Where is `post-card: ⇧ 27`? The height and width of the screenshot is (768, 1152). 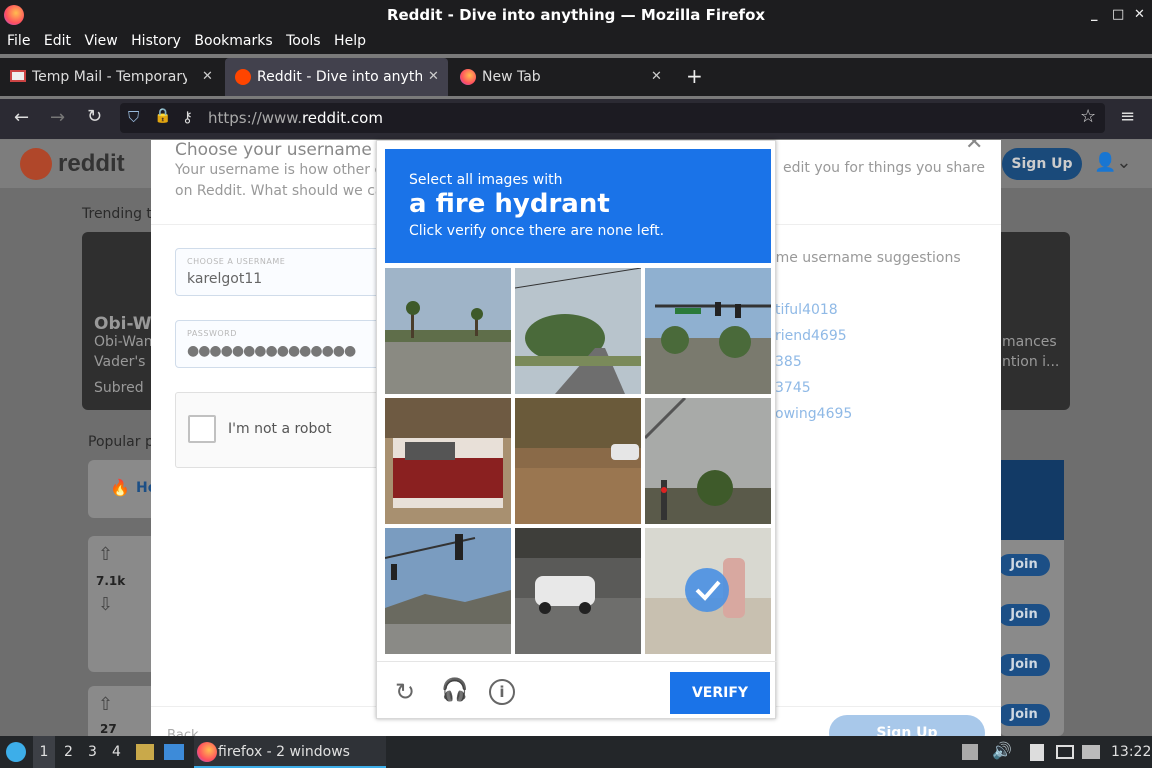
post-card: ⇧ 27 is located at coordinates (123, 711).